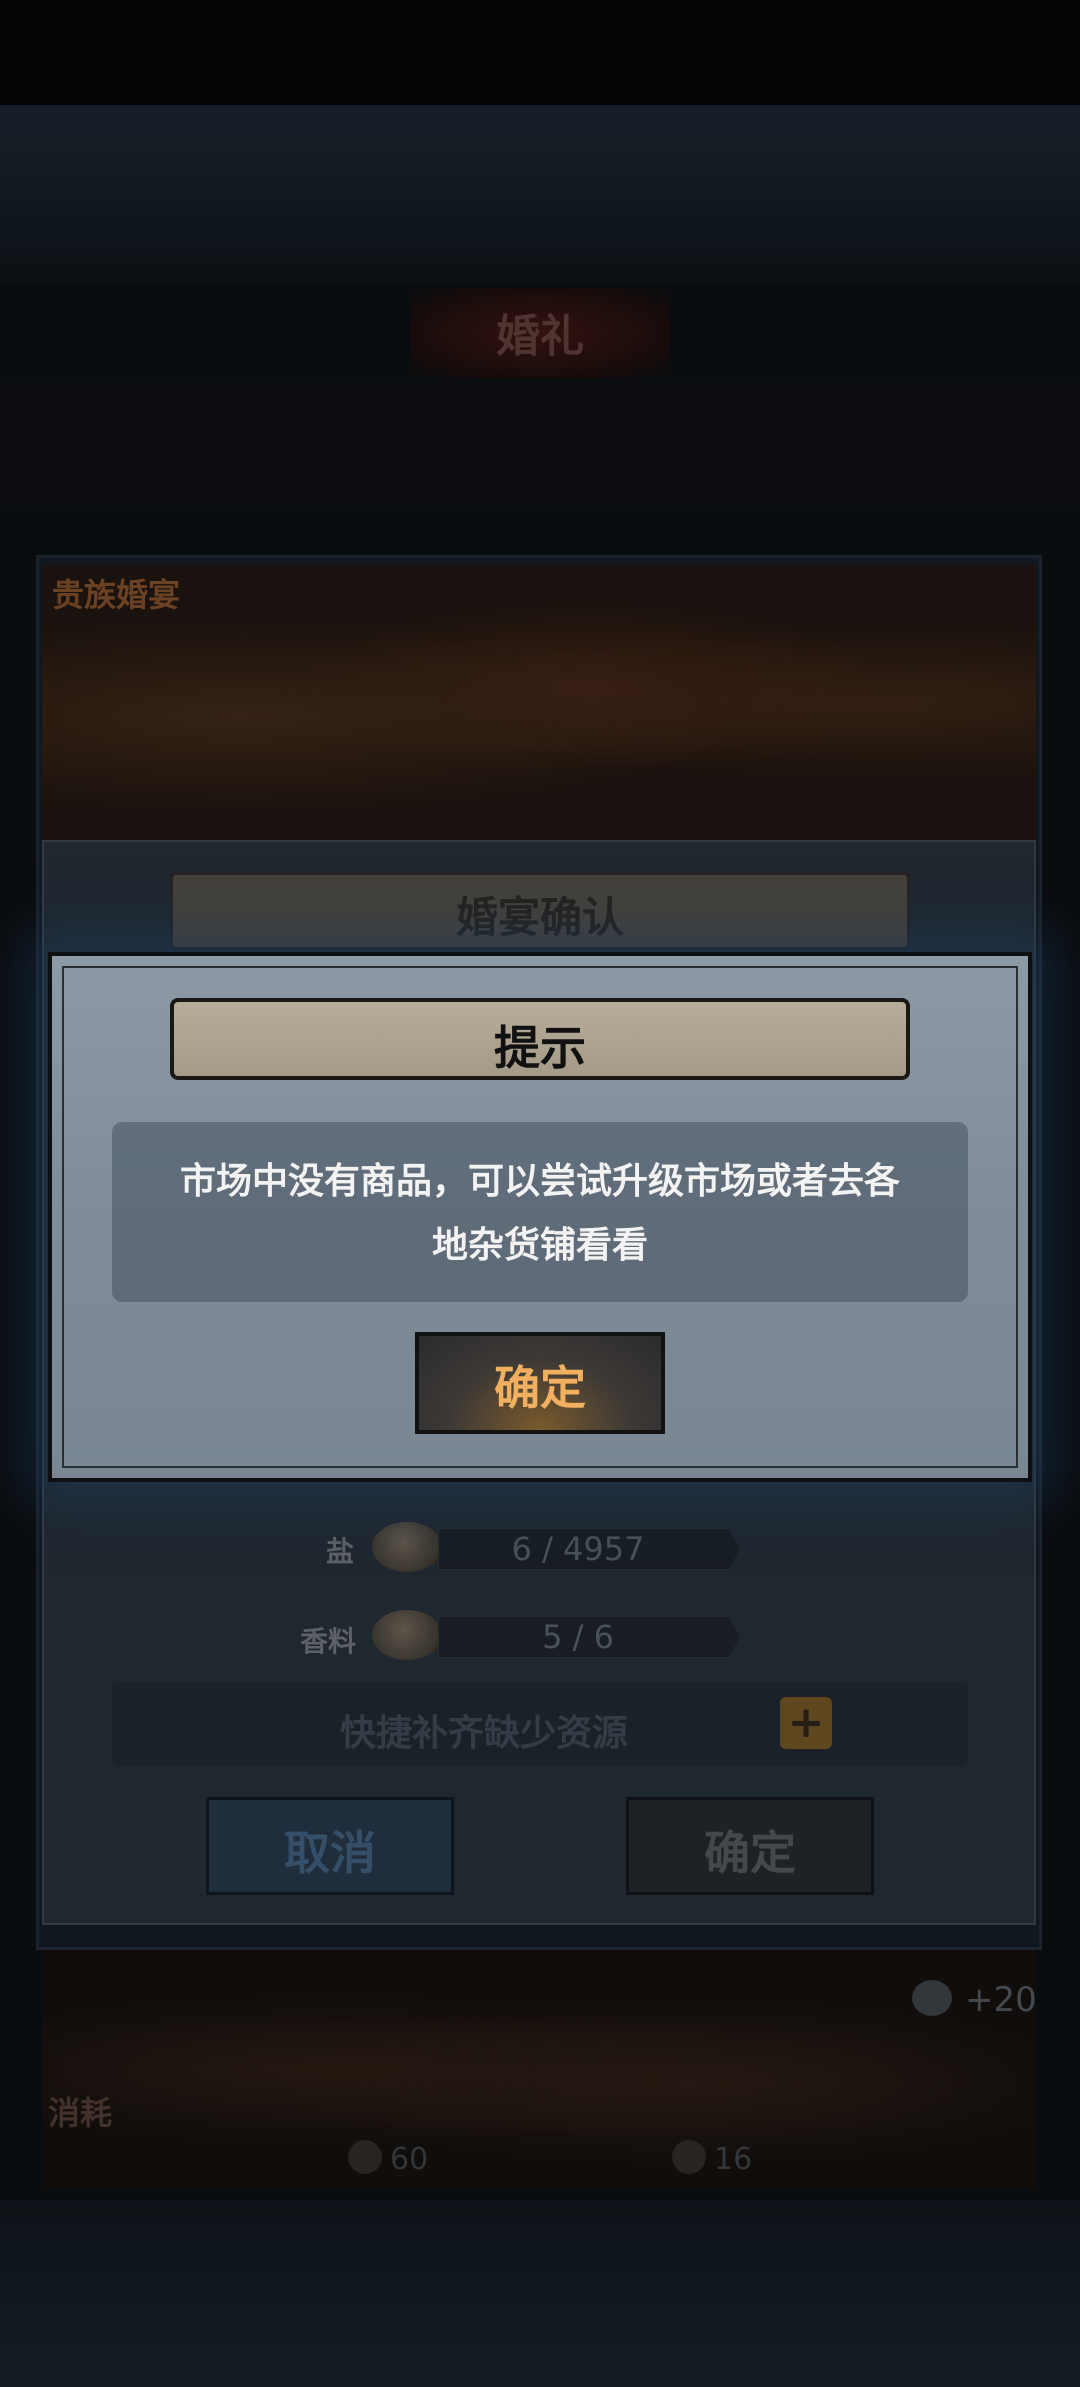 This screenshot has height=2387, width=1080. What do you see at coordinates (539, 1245) in the screenshot?
I see `dialog-message-line: 地杂货铺看看` at bounding box center [539, 1245].